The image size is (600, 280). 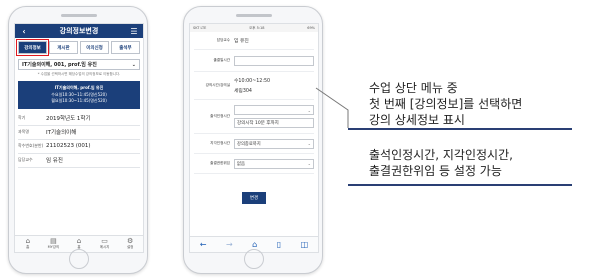 I want to click on callout-line: 출결권한위임 등 설정 가능, so click(x=435, y=171).